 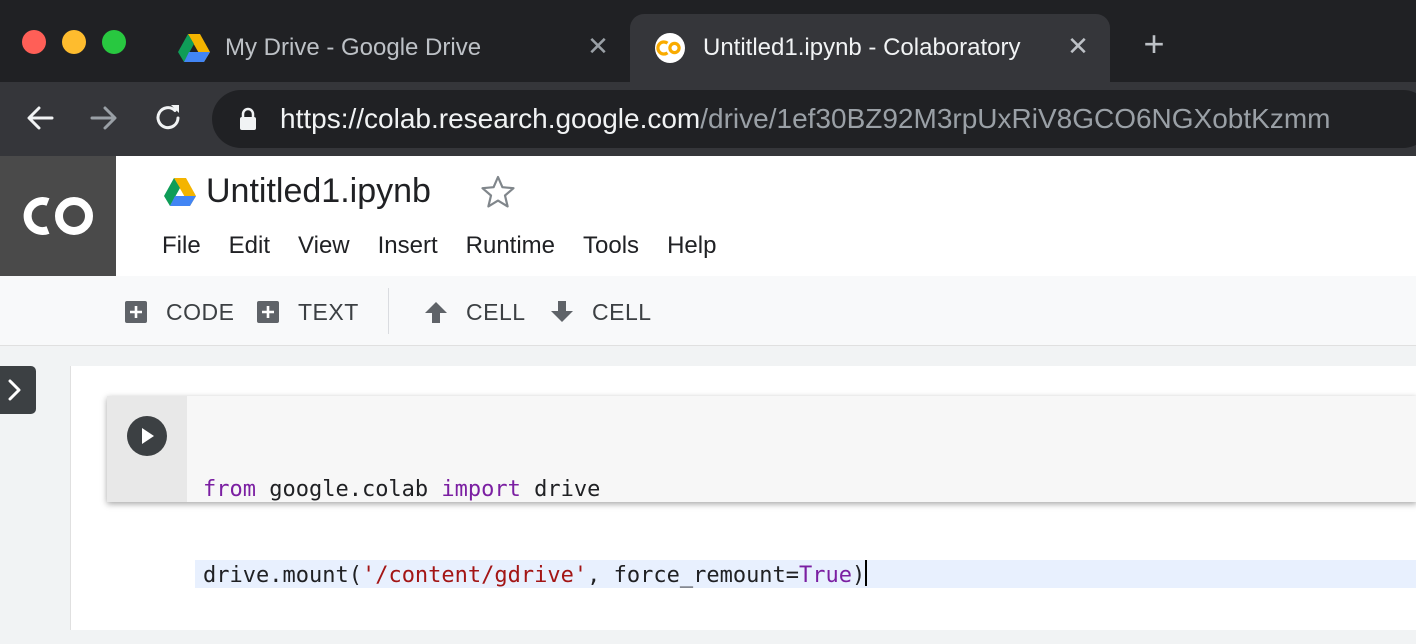 I want to click on code-module: google.colab, so click(x=348, y=489).